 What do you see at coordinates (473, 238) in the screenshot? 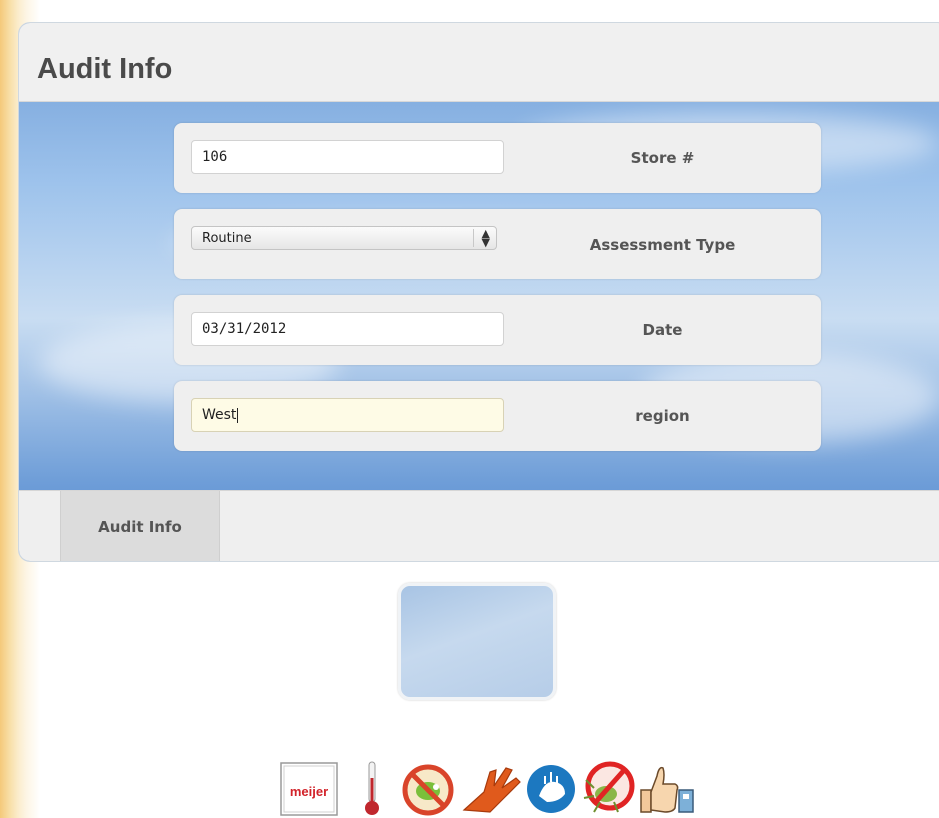
I see `select-divider` at bounding box center [473, 238].